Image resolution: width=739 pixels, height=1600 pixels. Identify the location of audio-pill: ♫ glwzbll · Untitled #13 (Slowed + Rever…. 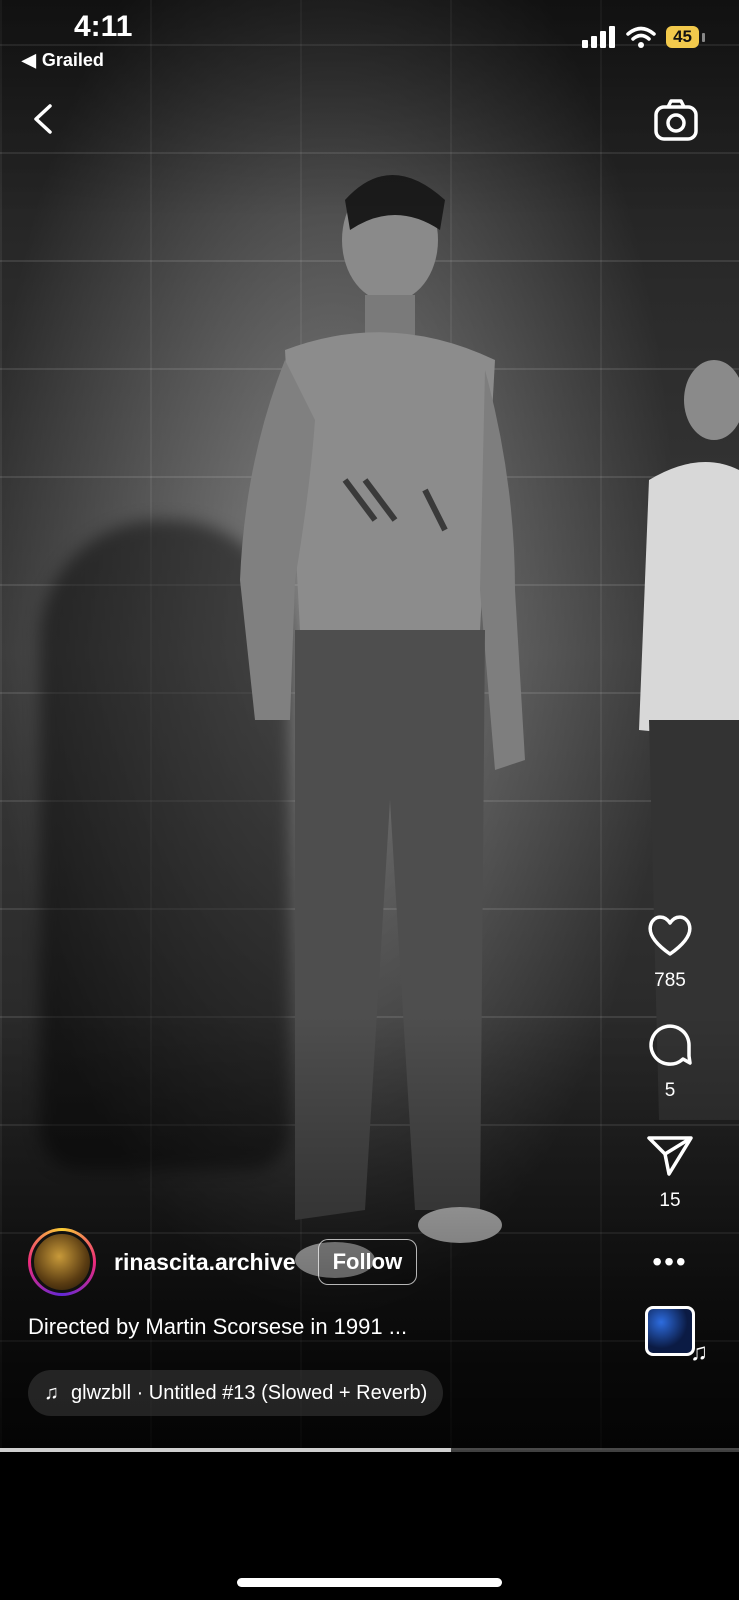
(236, 1393).